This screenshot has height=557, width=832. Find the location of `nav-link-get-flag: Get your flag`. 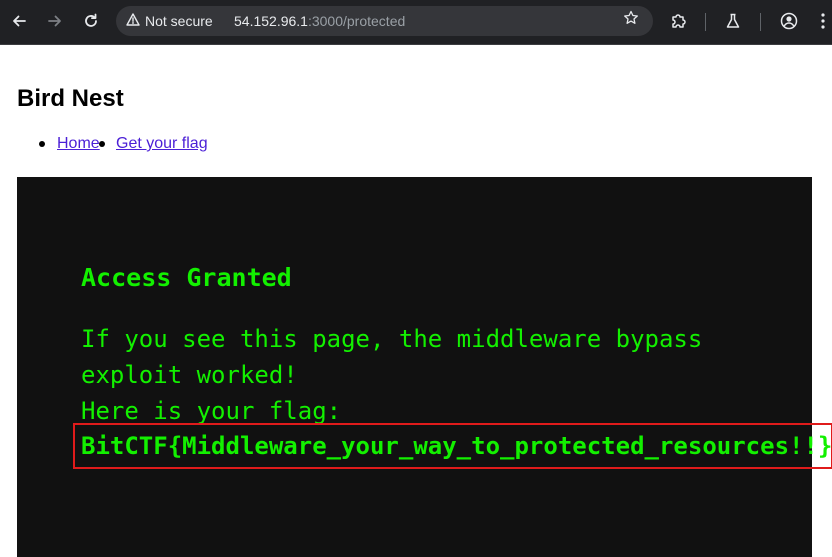

nav-link-get-flag: Get your flag is located at coordinates (162, 144).